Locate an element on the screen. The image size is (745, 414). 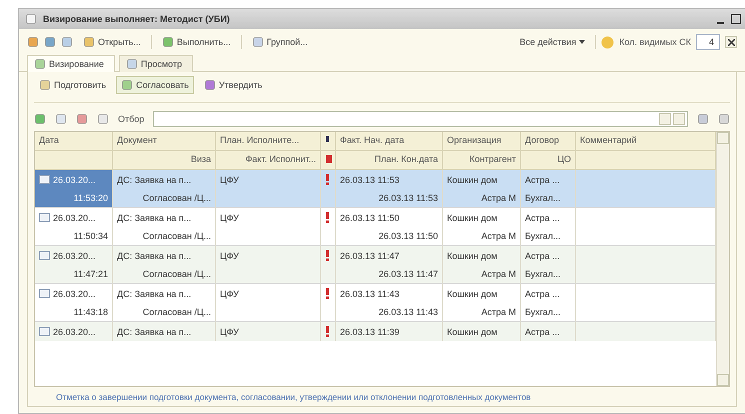
action-button: Утвердить is located at coordinates (233, 85).